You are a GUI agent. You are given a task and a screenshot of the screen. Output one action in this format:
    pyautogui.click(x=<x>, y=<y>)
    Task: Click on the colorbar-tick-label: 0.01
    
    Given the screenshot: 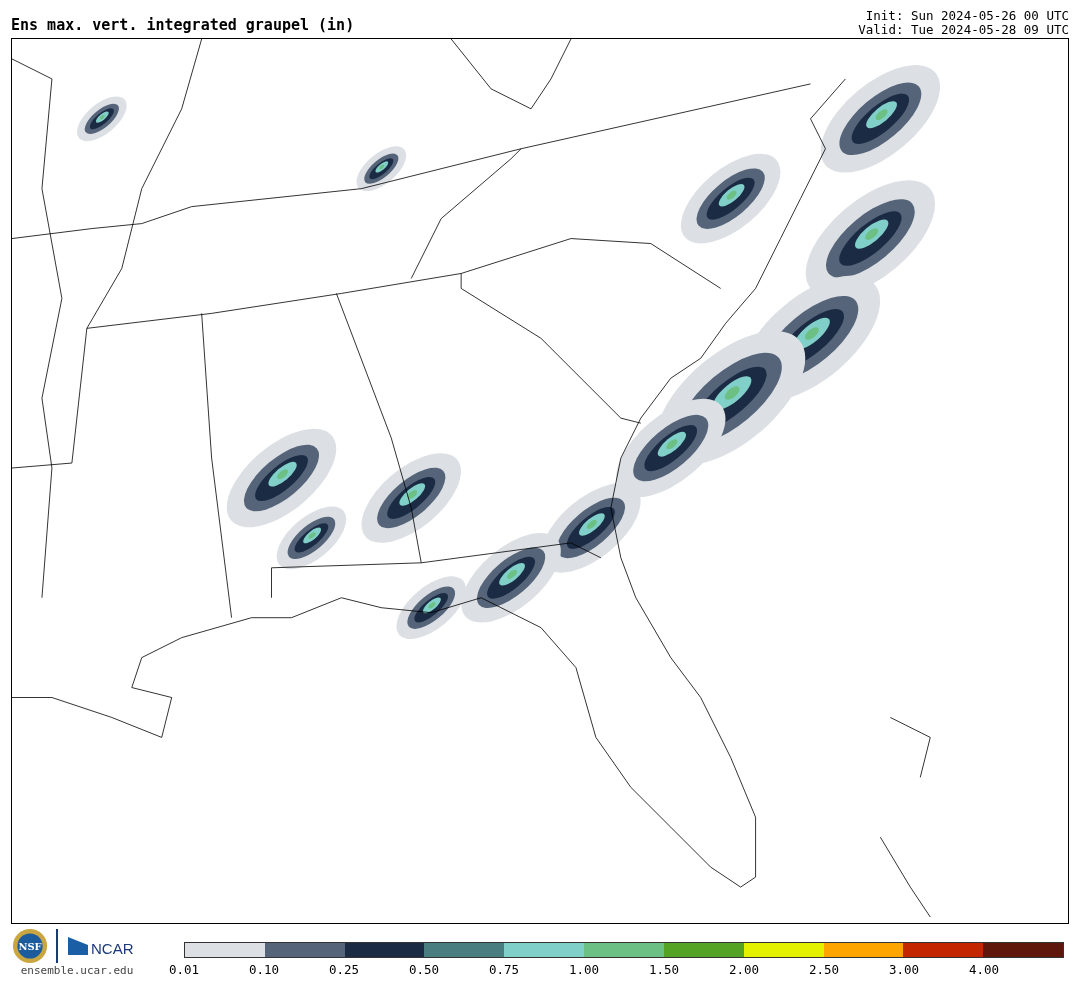 What is the action you would take?
    pyautogui.click(x=184, y=969)
    